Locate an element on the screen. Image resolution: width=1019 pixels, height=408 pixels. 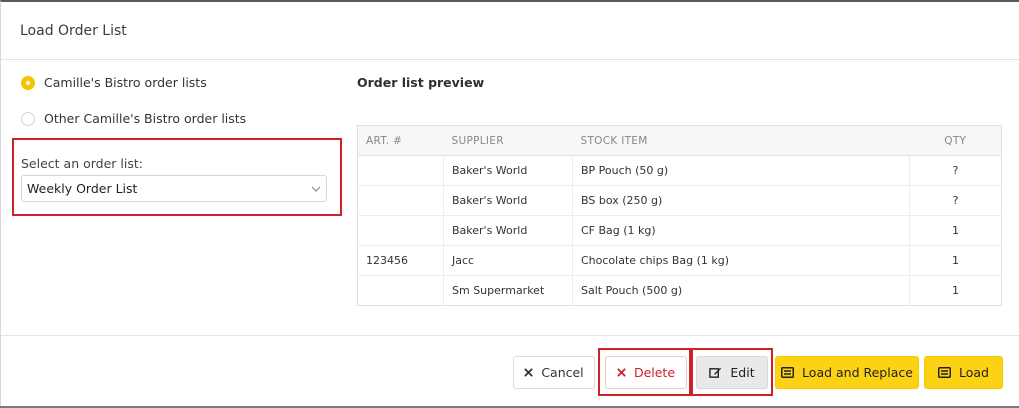
highlight-frame-edit is located at coordinates (732, 372).